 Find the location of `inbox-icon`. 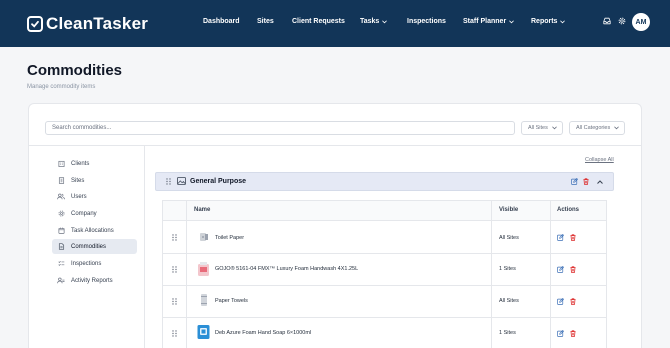

inbox-icon is located at coordinates (607, 21).